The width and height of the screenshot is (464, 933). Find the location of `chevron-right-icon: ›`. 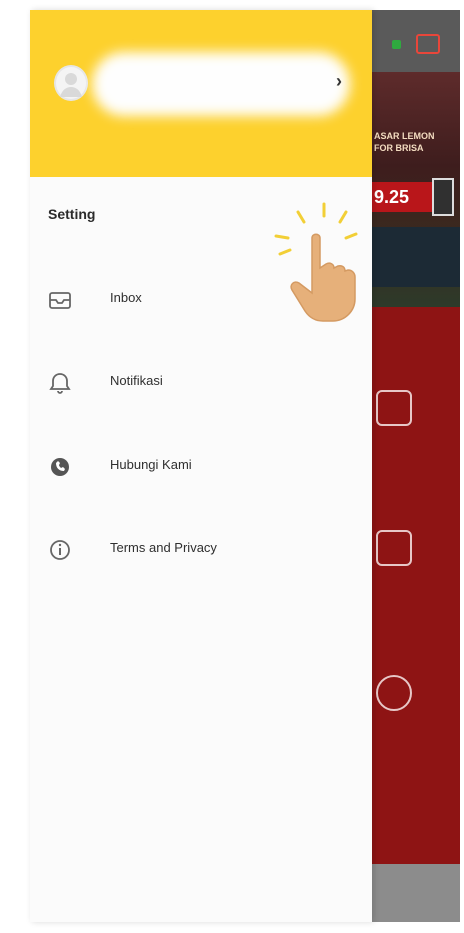

chevron-right-icon: › is located at coordinates (345, 81).